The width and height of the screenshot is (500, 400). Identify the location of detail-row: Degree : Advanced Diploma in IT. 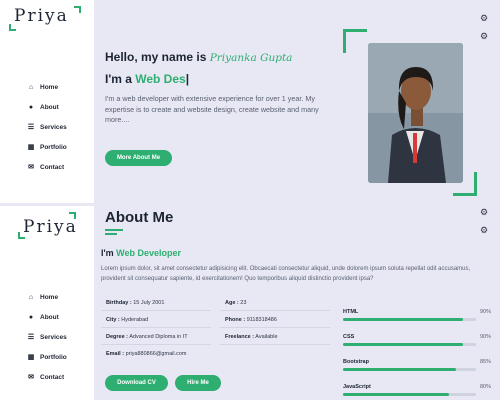
(156, 338).